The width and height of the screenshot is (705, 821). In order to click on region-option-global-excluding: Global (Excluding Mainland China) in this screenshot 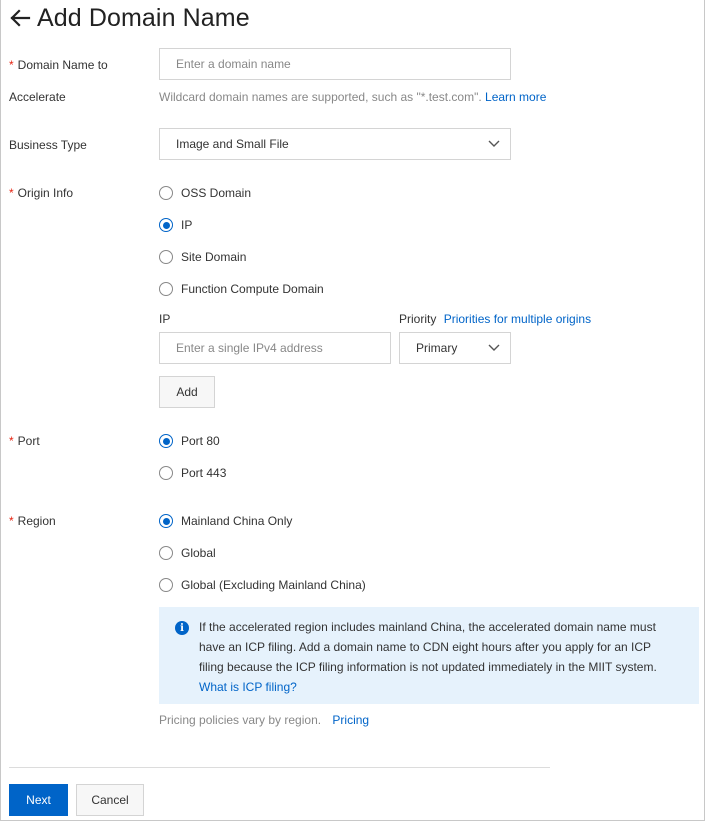, I will do `click(262, 585)`.